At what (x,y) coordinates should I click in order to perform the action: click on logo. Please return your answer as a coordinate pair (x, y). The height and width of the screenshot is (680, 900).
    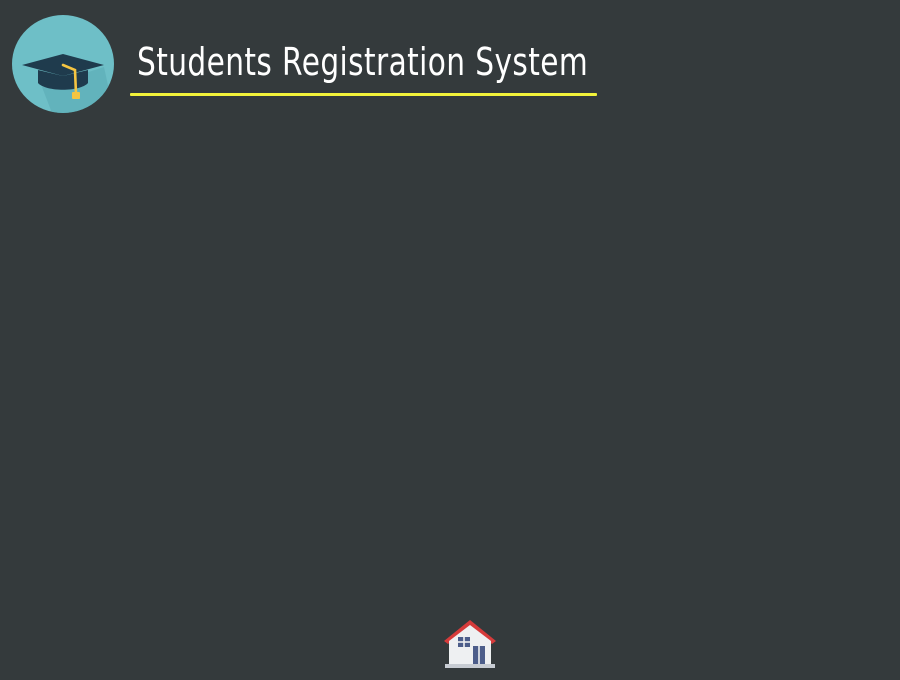
    Looking at the image, I should click on (63, 64).